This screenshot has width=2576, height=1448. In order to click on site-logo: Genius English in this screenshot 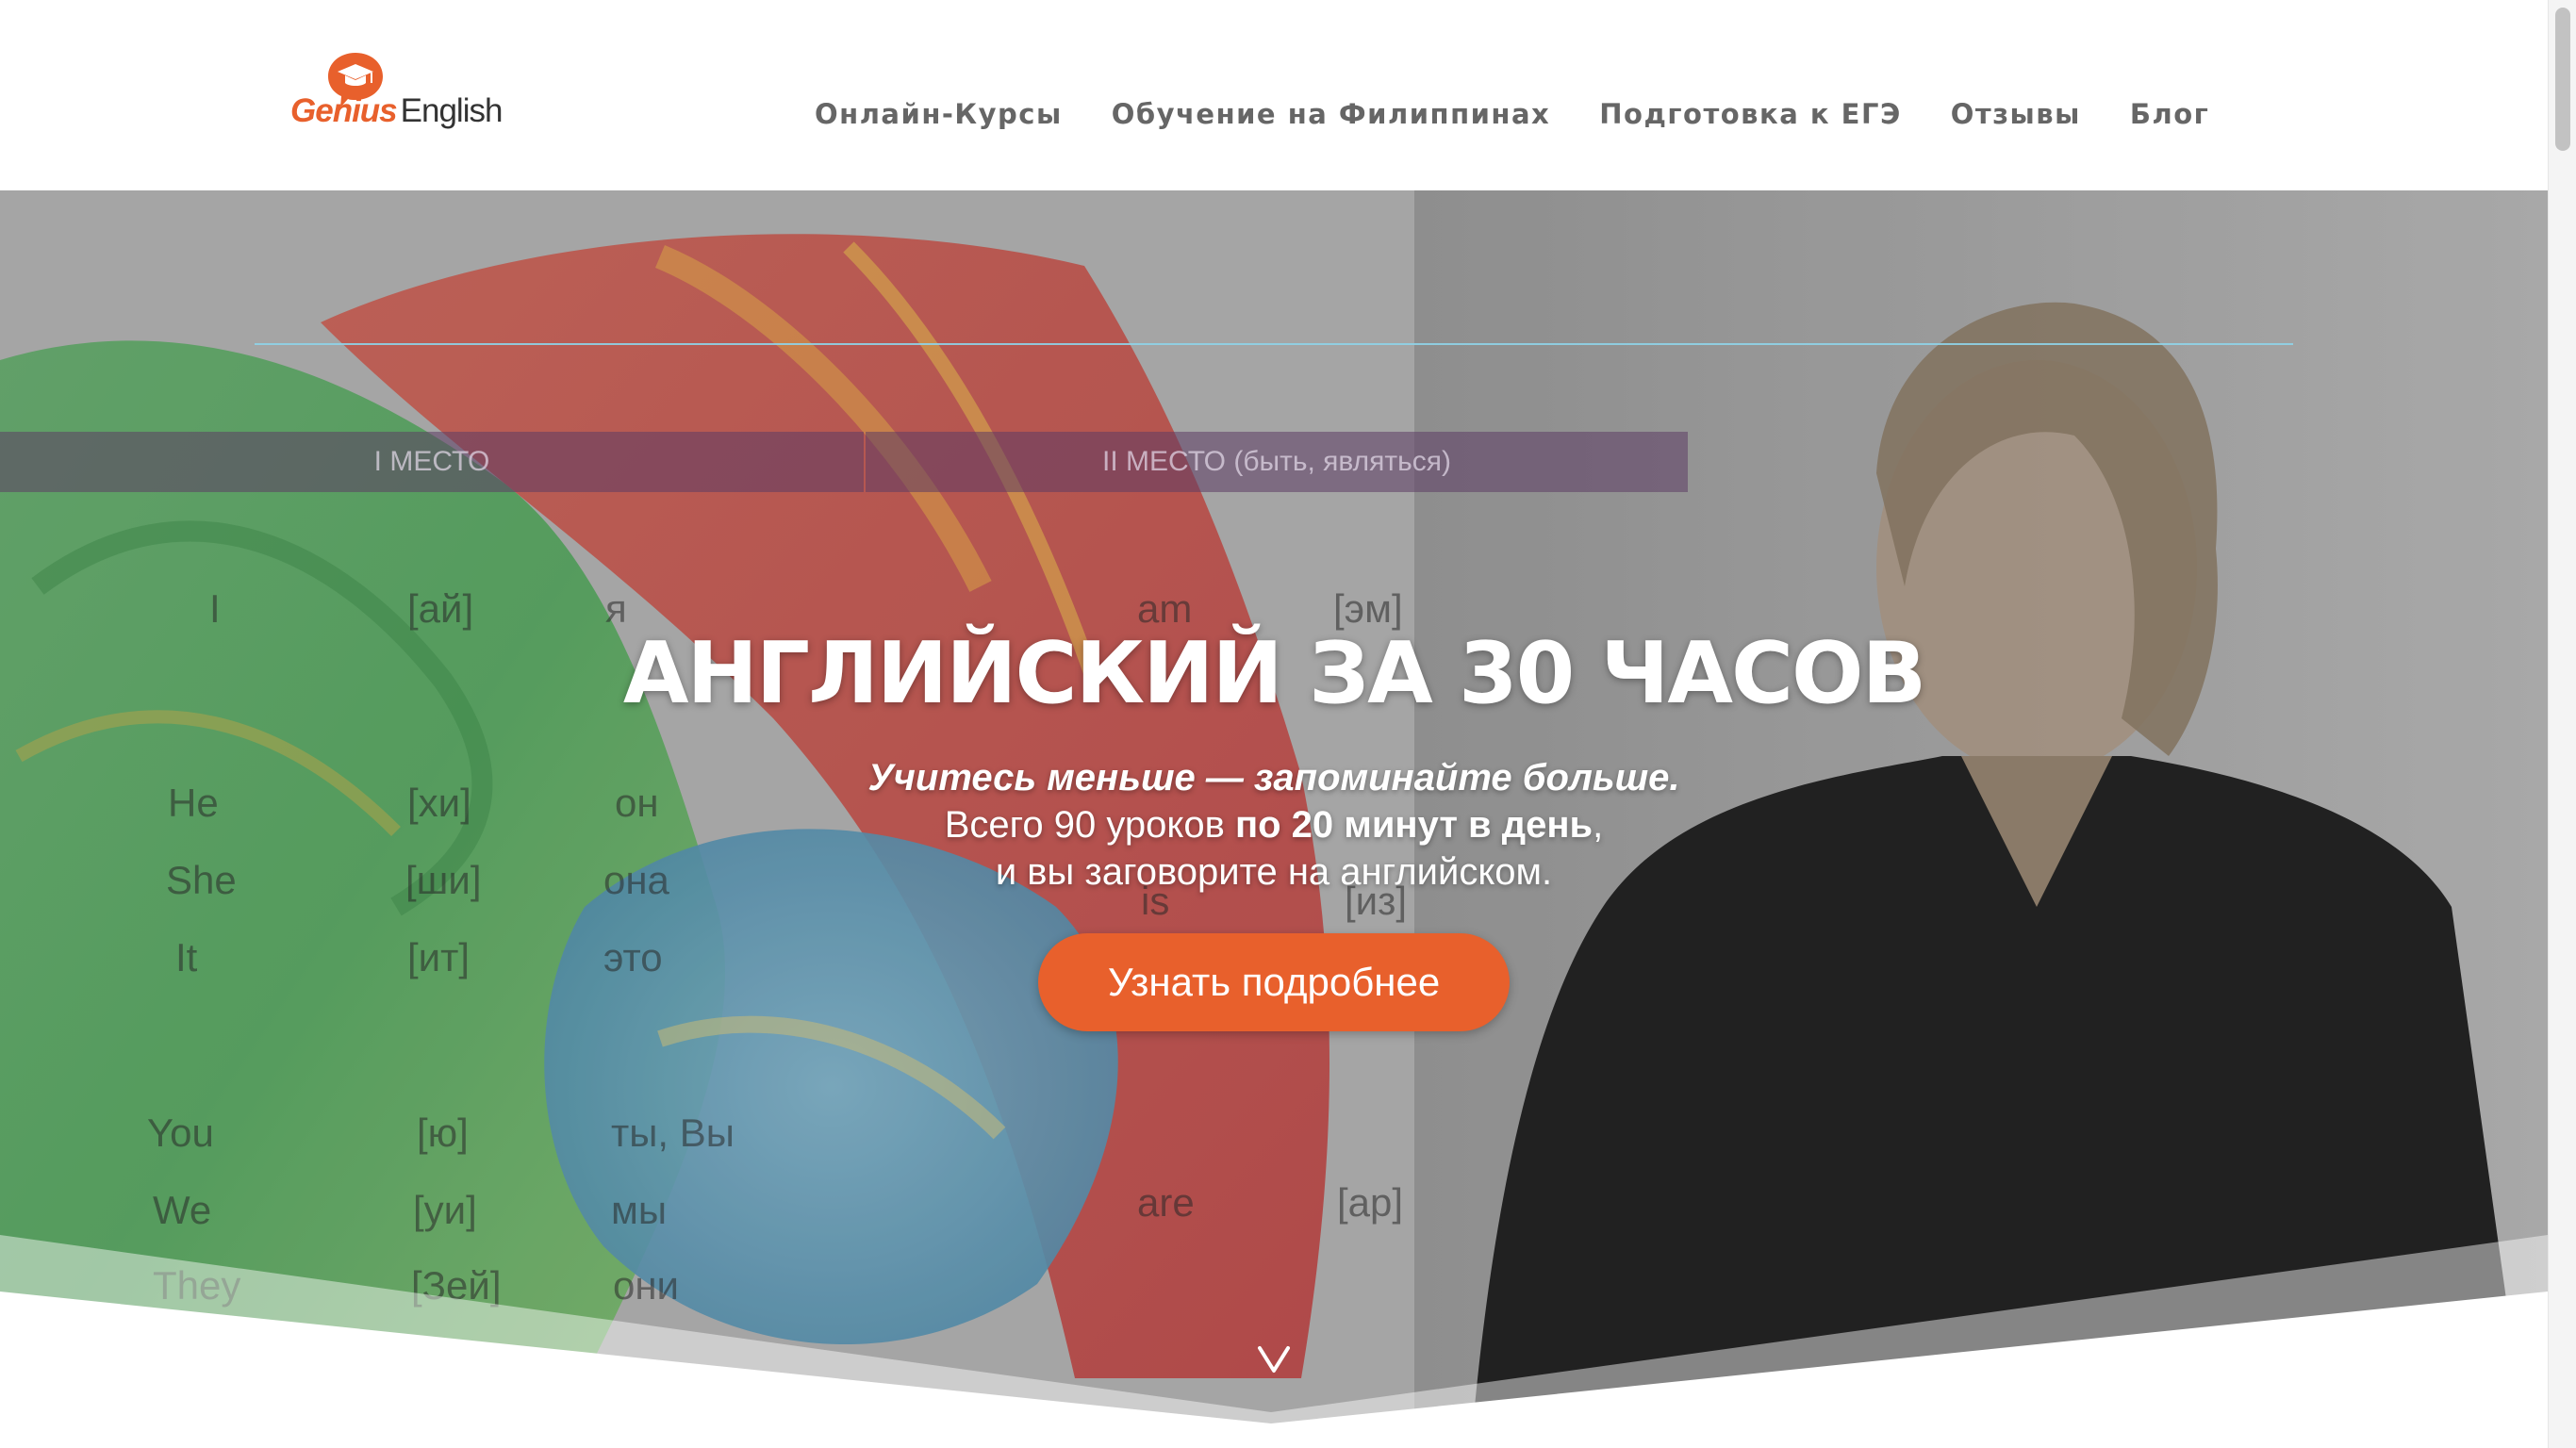, I will do `click(396, 93)`.